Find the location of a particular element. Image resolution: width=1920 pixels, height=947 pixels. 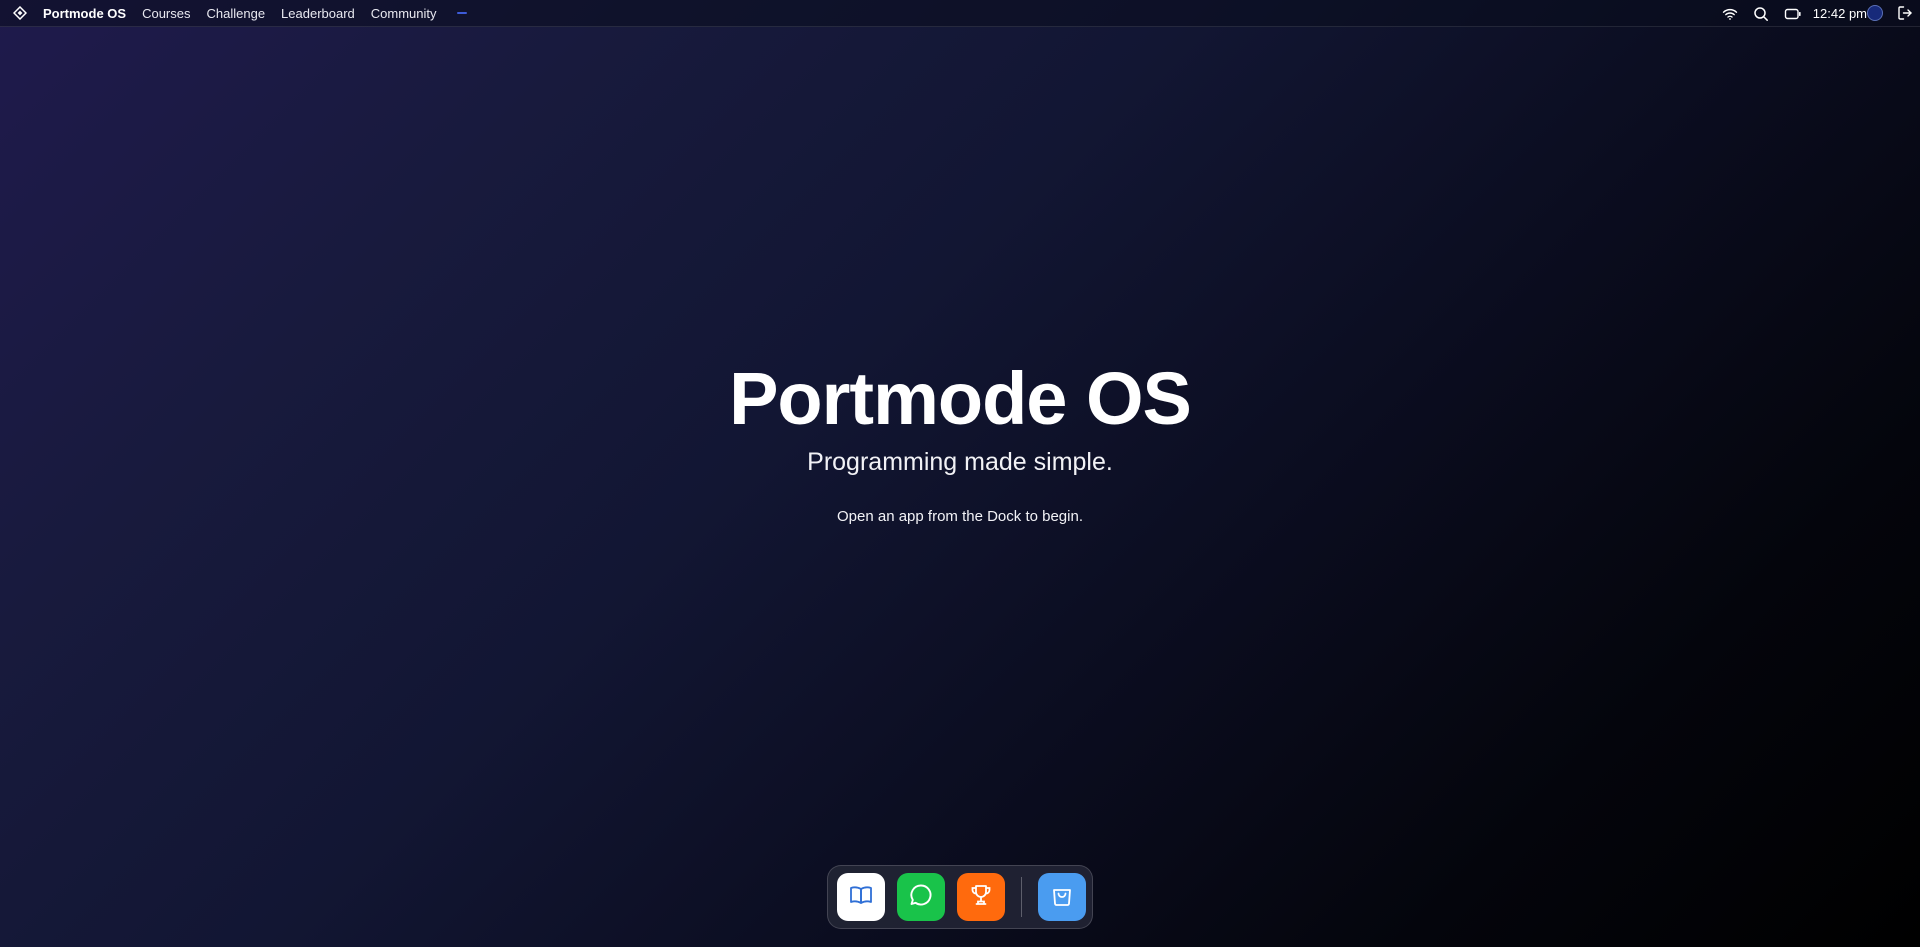

hero-subtitle: Programming made simple. is located at coordinates (960, 462).